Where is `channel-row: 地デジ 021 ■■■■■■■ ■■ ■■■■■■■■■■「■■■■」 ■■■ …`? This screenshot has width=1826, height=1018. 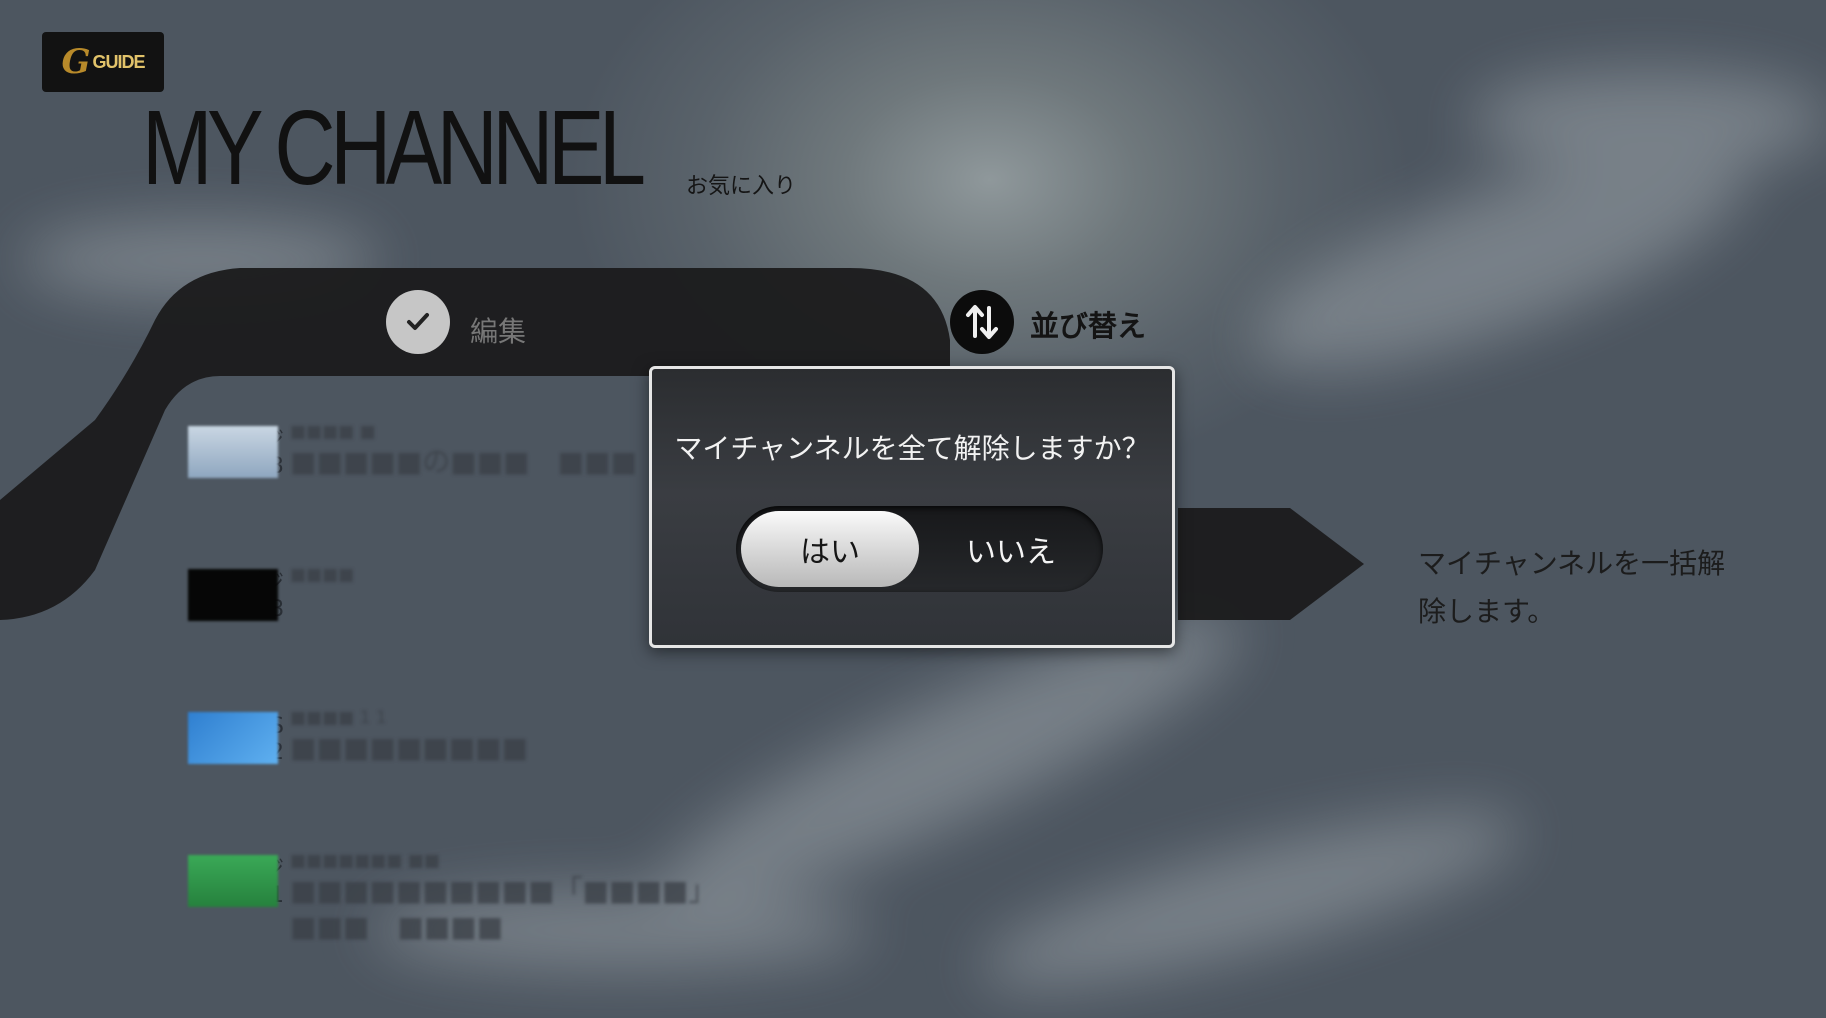
channel-row: 地デジ 021 ■■■■■■■ ■■ ■■■■■■■■■■「■■■■」 ■■■ … is located at coordinates (450, 904).